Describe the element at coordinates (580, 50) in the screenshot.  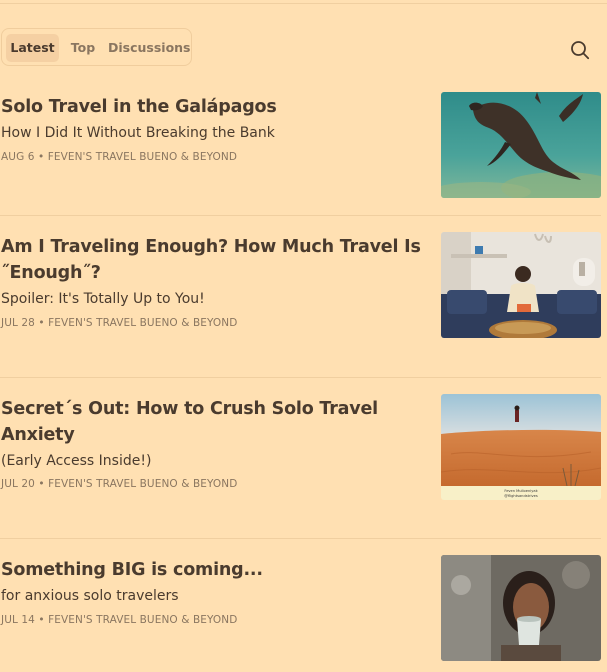
I see `search-icon` at that location.